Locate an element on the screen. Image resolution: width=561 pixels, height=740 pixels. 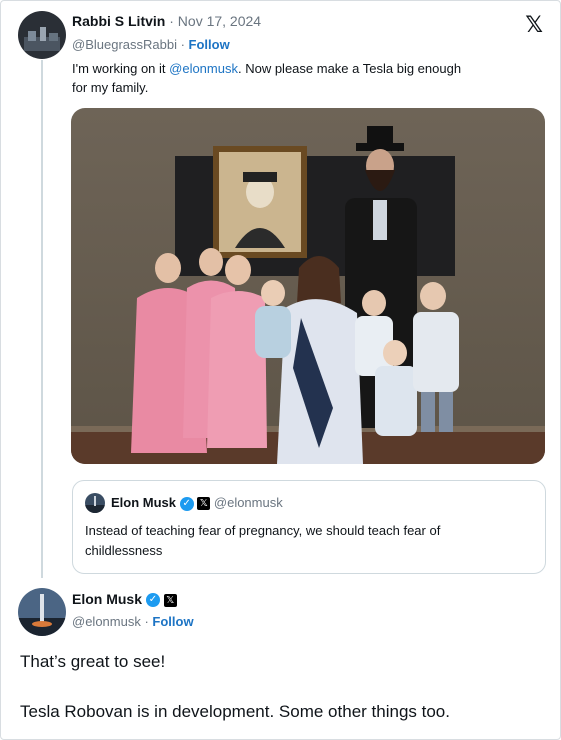
author-name: Elon Musk is located at coordinates (107, 599).